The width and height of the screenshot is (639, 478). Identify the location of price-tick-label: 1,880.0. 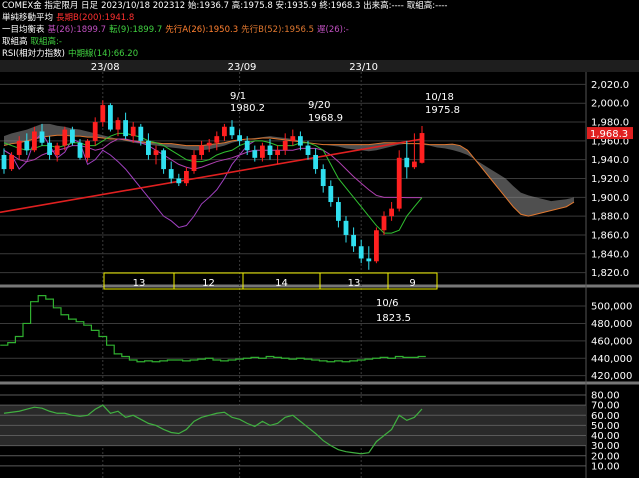
(610, 217).